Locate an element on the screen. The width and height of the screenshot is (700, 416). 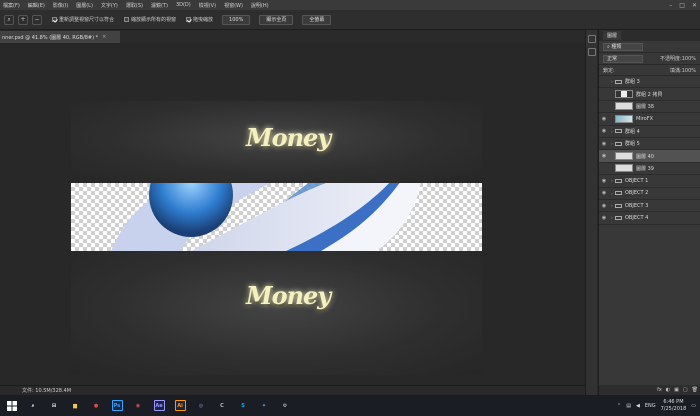
layer-row: 圖層 38 is located at coordinates (649, 107).